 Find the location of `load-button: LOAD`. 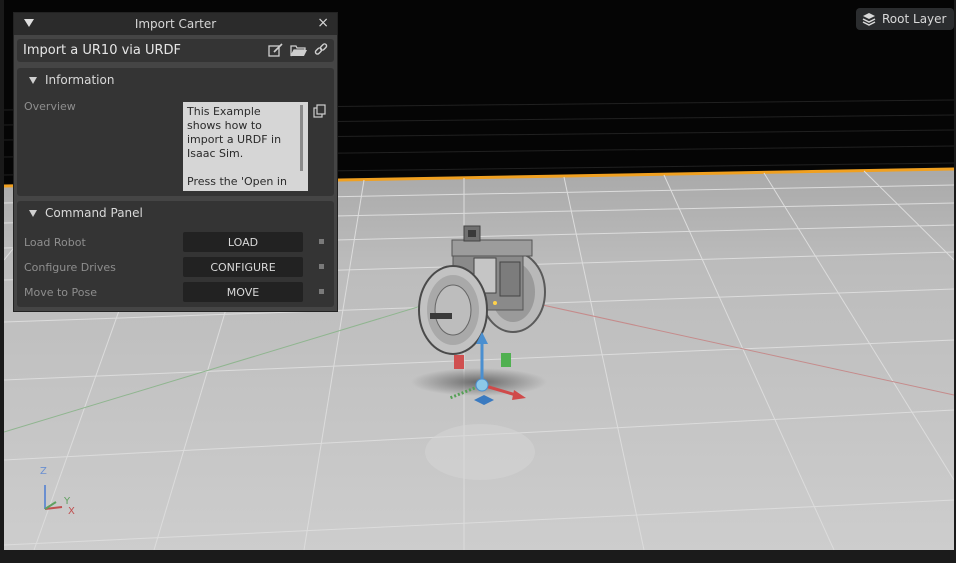

load-button: LOAD is located at coordinates (243, 242).